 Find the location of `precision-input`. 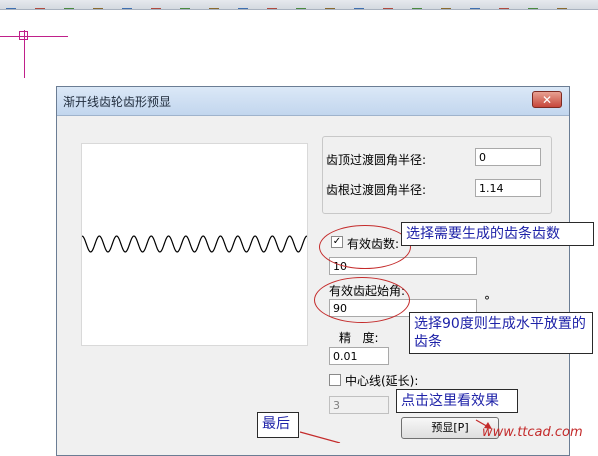

precision-input is located at coordinates (359, 356).